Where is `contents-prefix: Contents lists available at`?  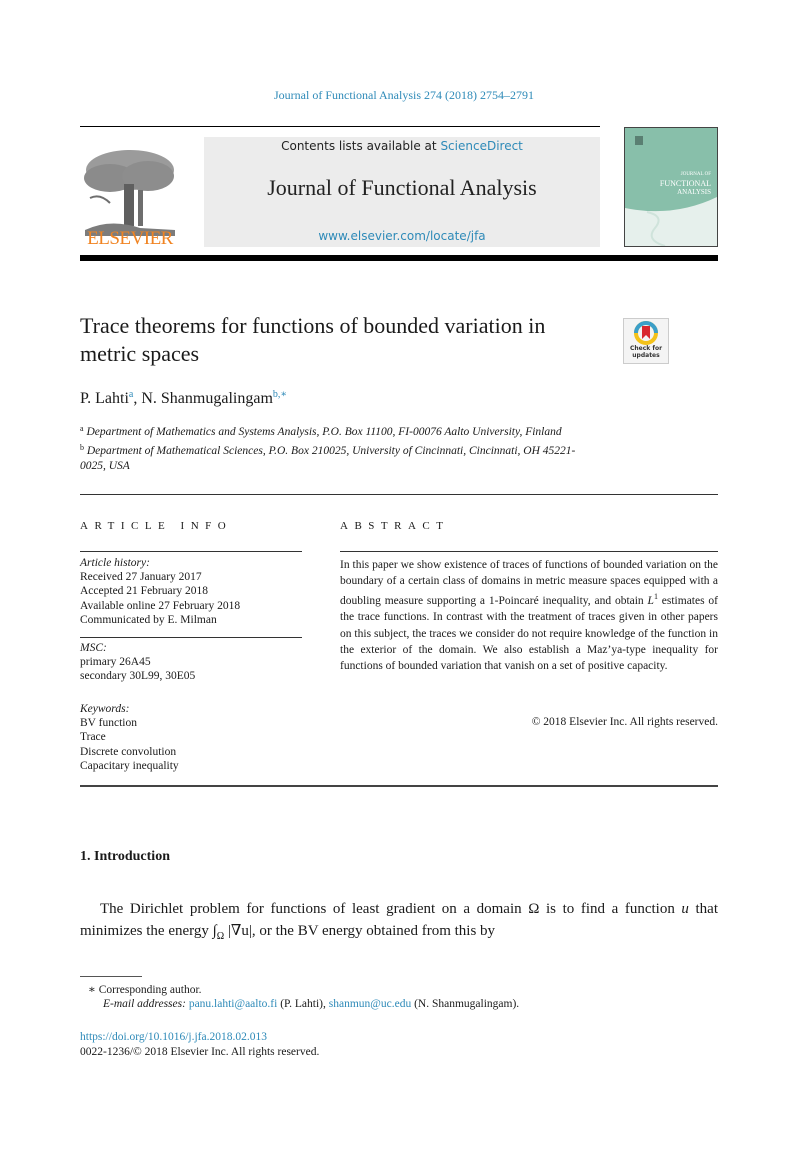 contents-prefix: Contents lists available at is located at coordinates (361, 146).